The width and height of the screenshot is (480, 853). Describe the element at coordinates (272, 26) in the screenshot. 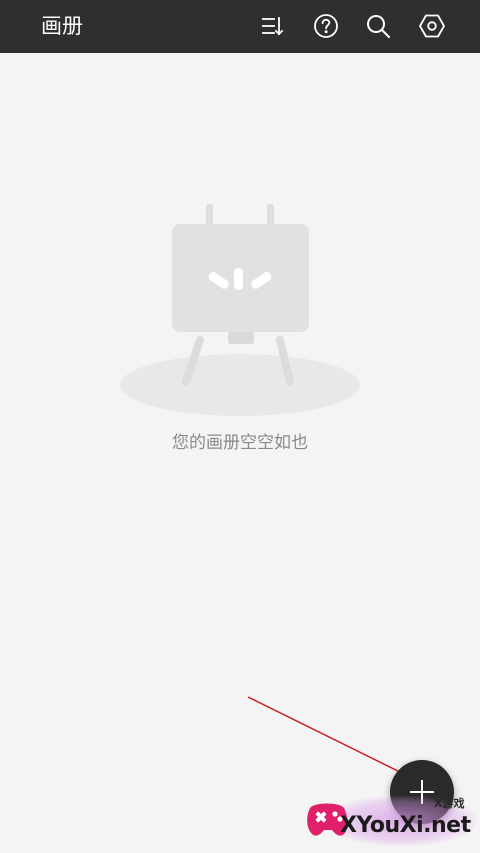

I see `sort-list-icon` at that location.